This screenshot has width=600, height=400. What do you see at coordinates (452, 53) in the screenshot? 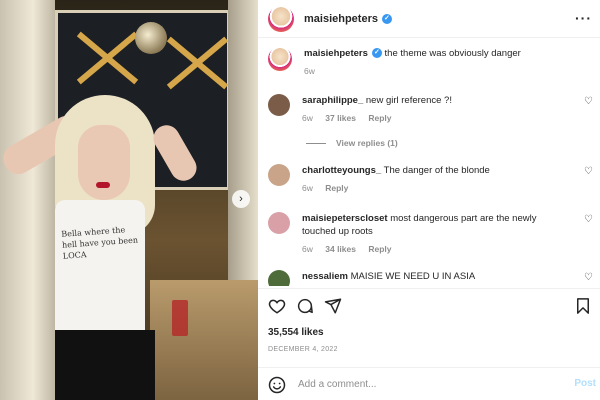
I see `caption-text: the theme was obviously danger` at bounding box center [452, 53].